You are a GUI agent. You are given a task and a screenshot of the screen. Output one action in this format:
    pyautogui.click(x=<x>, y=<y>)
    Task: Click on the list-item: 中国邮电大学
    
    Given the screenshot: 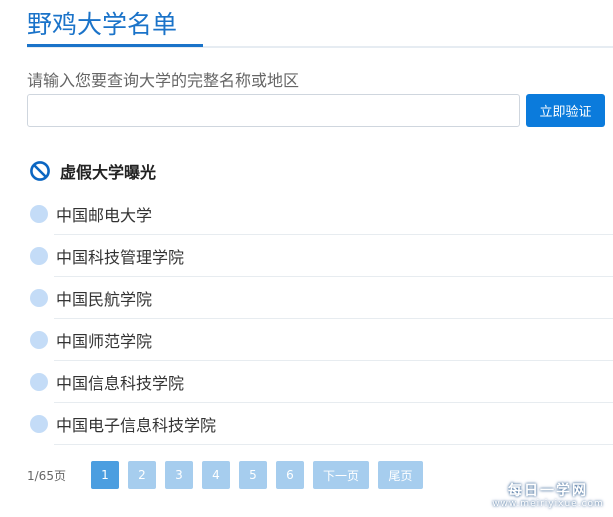 What is the action you would take?
    pyautogui.click(x=321, y=214)
    